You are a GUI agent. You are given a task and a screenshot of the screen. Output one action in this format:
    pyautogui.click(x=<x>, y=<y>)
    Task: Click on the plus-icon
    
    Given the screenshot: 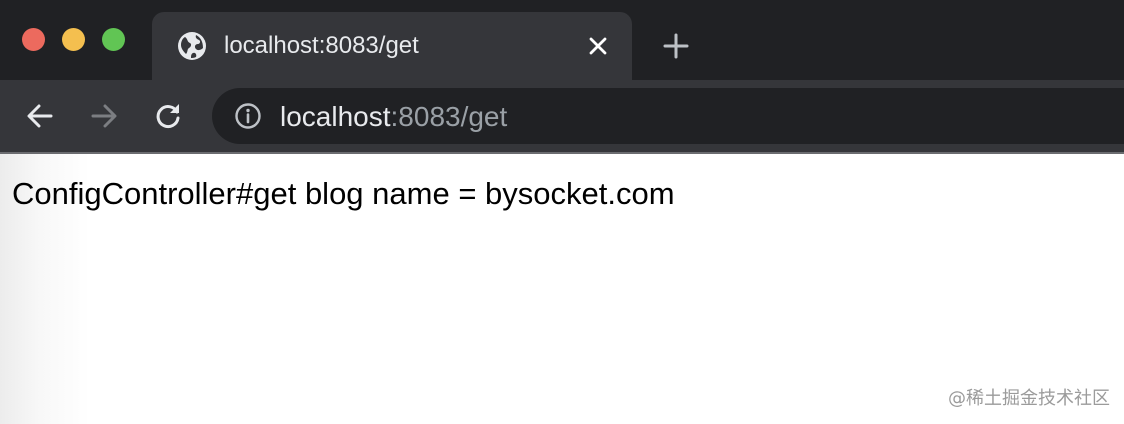 What is the action you would take?
    pyautogui.click(x=676, y=46)
    